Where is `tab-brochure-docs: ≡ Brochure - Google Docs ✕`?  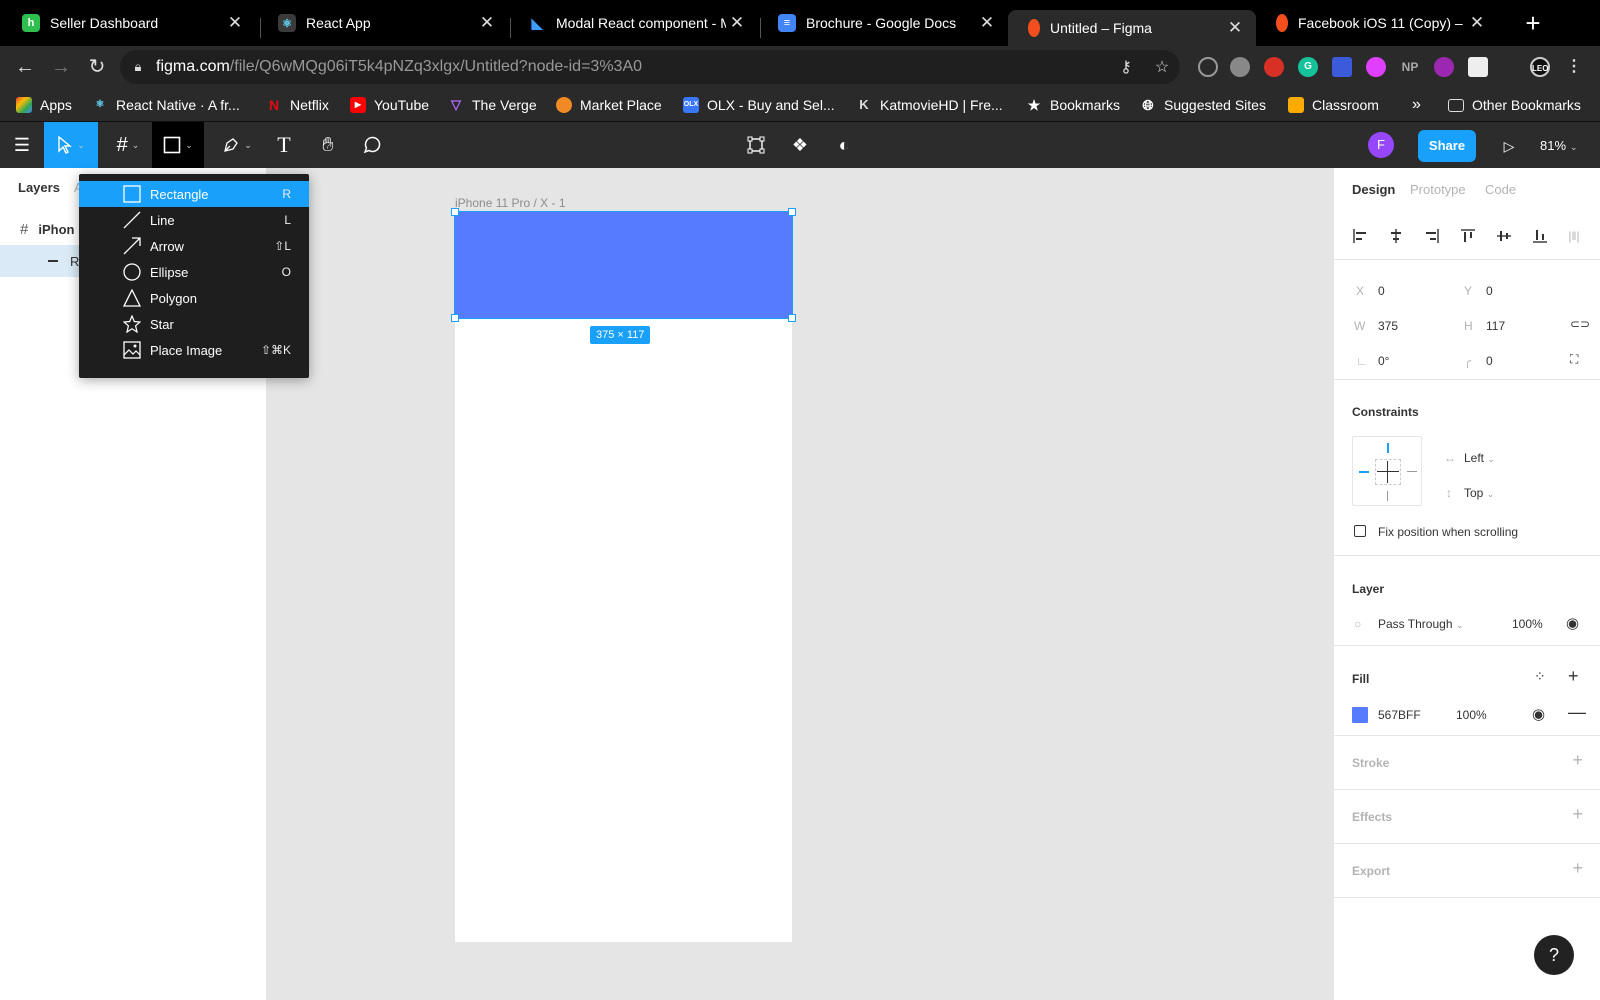 tab-brochure-docs: ≡ Brochure - Google Docs ✕ is located at coordinates (885, 23).